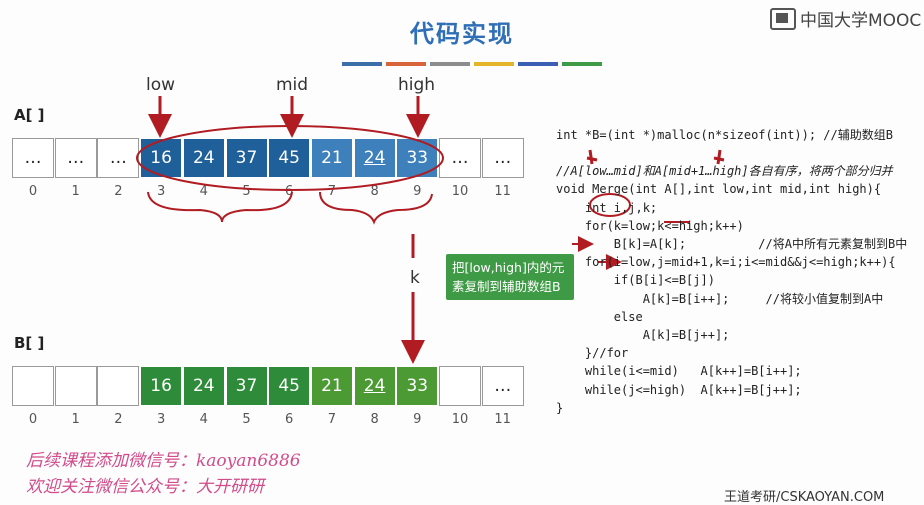  I want to click on watermark: 王道考研/CSKAOYAN.COM, so click(804, 497).